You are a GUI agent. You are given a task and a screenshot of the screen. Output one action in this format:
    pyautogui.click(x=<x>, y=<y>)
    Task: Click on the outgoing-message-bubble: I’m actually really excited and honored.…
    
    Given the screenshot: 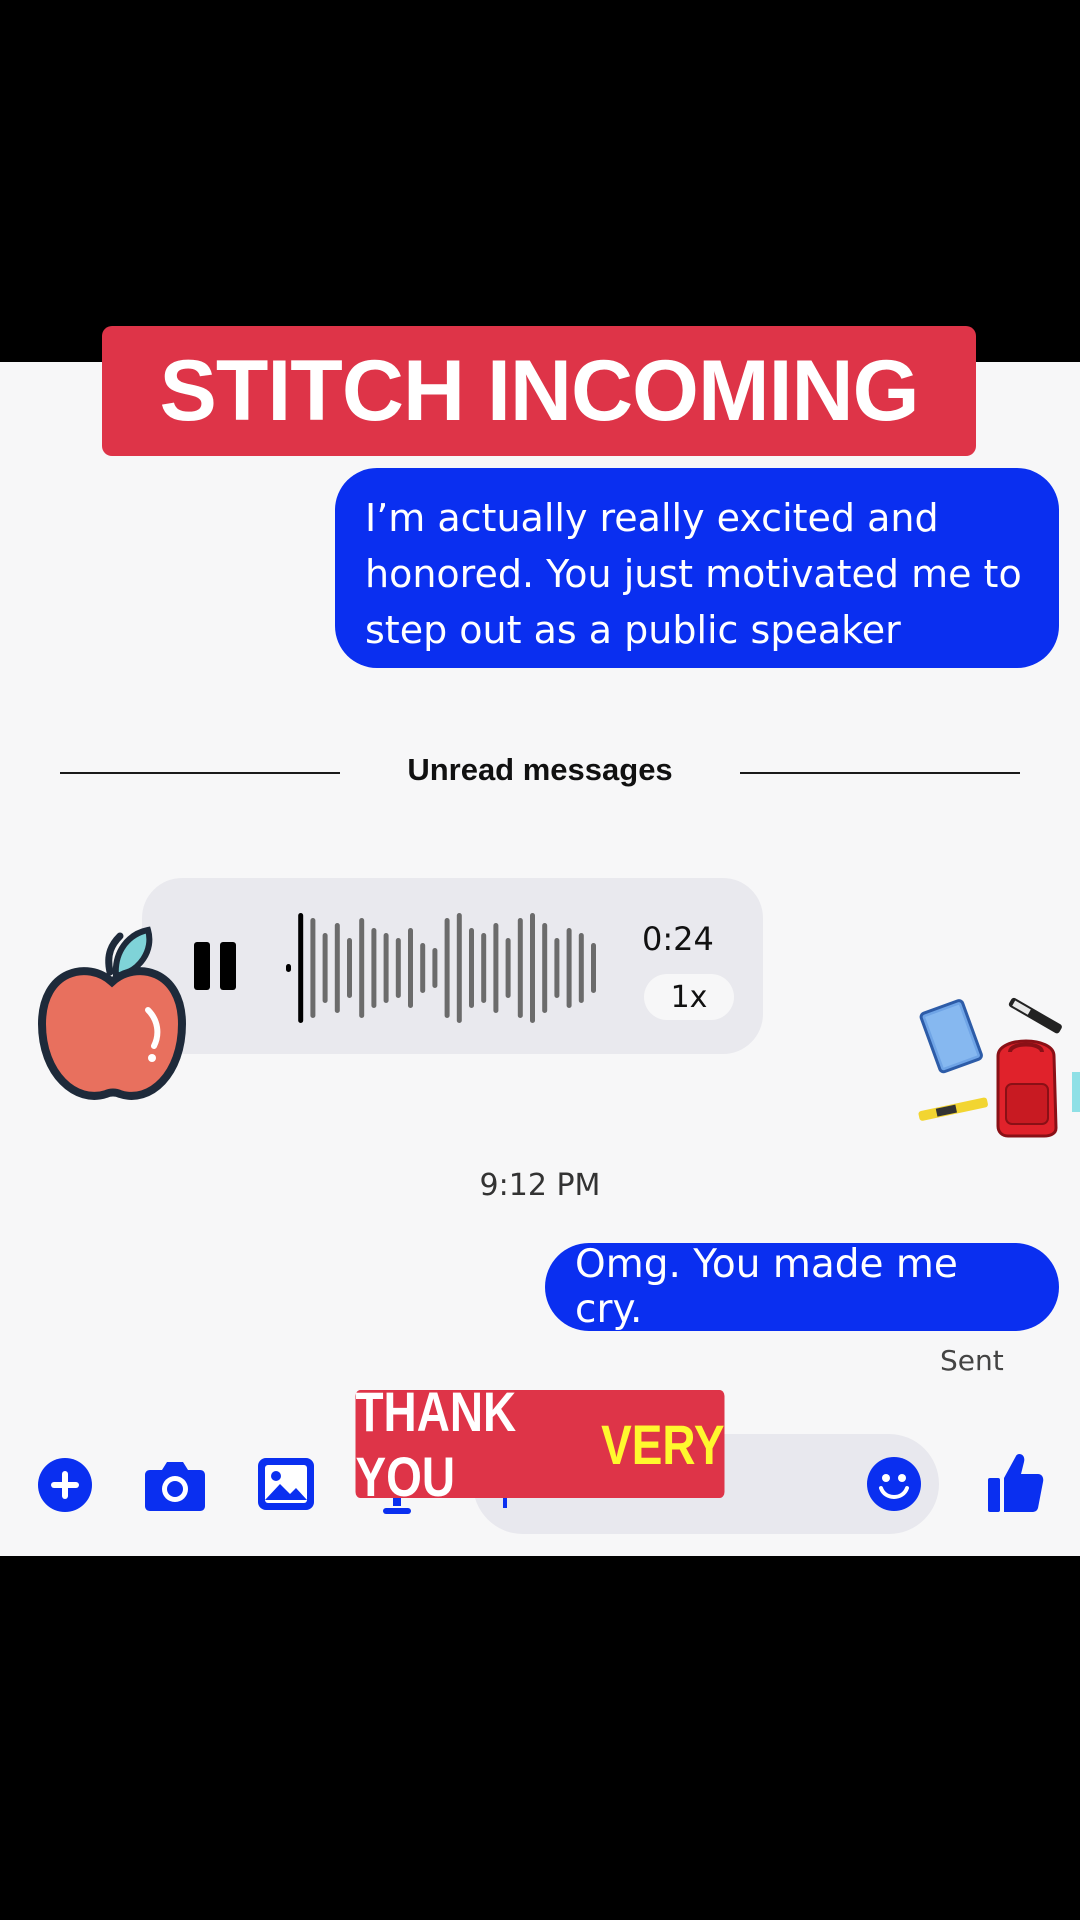 What is the action you would take?
    pyautogui.click(x=697, y=568)
    